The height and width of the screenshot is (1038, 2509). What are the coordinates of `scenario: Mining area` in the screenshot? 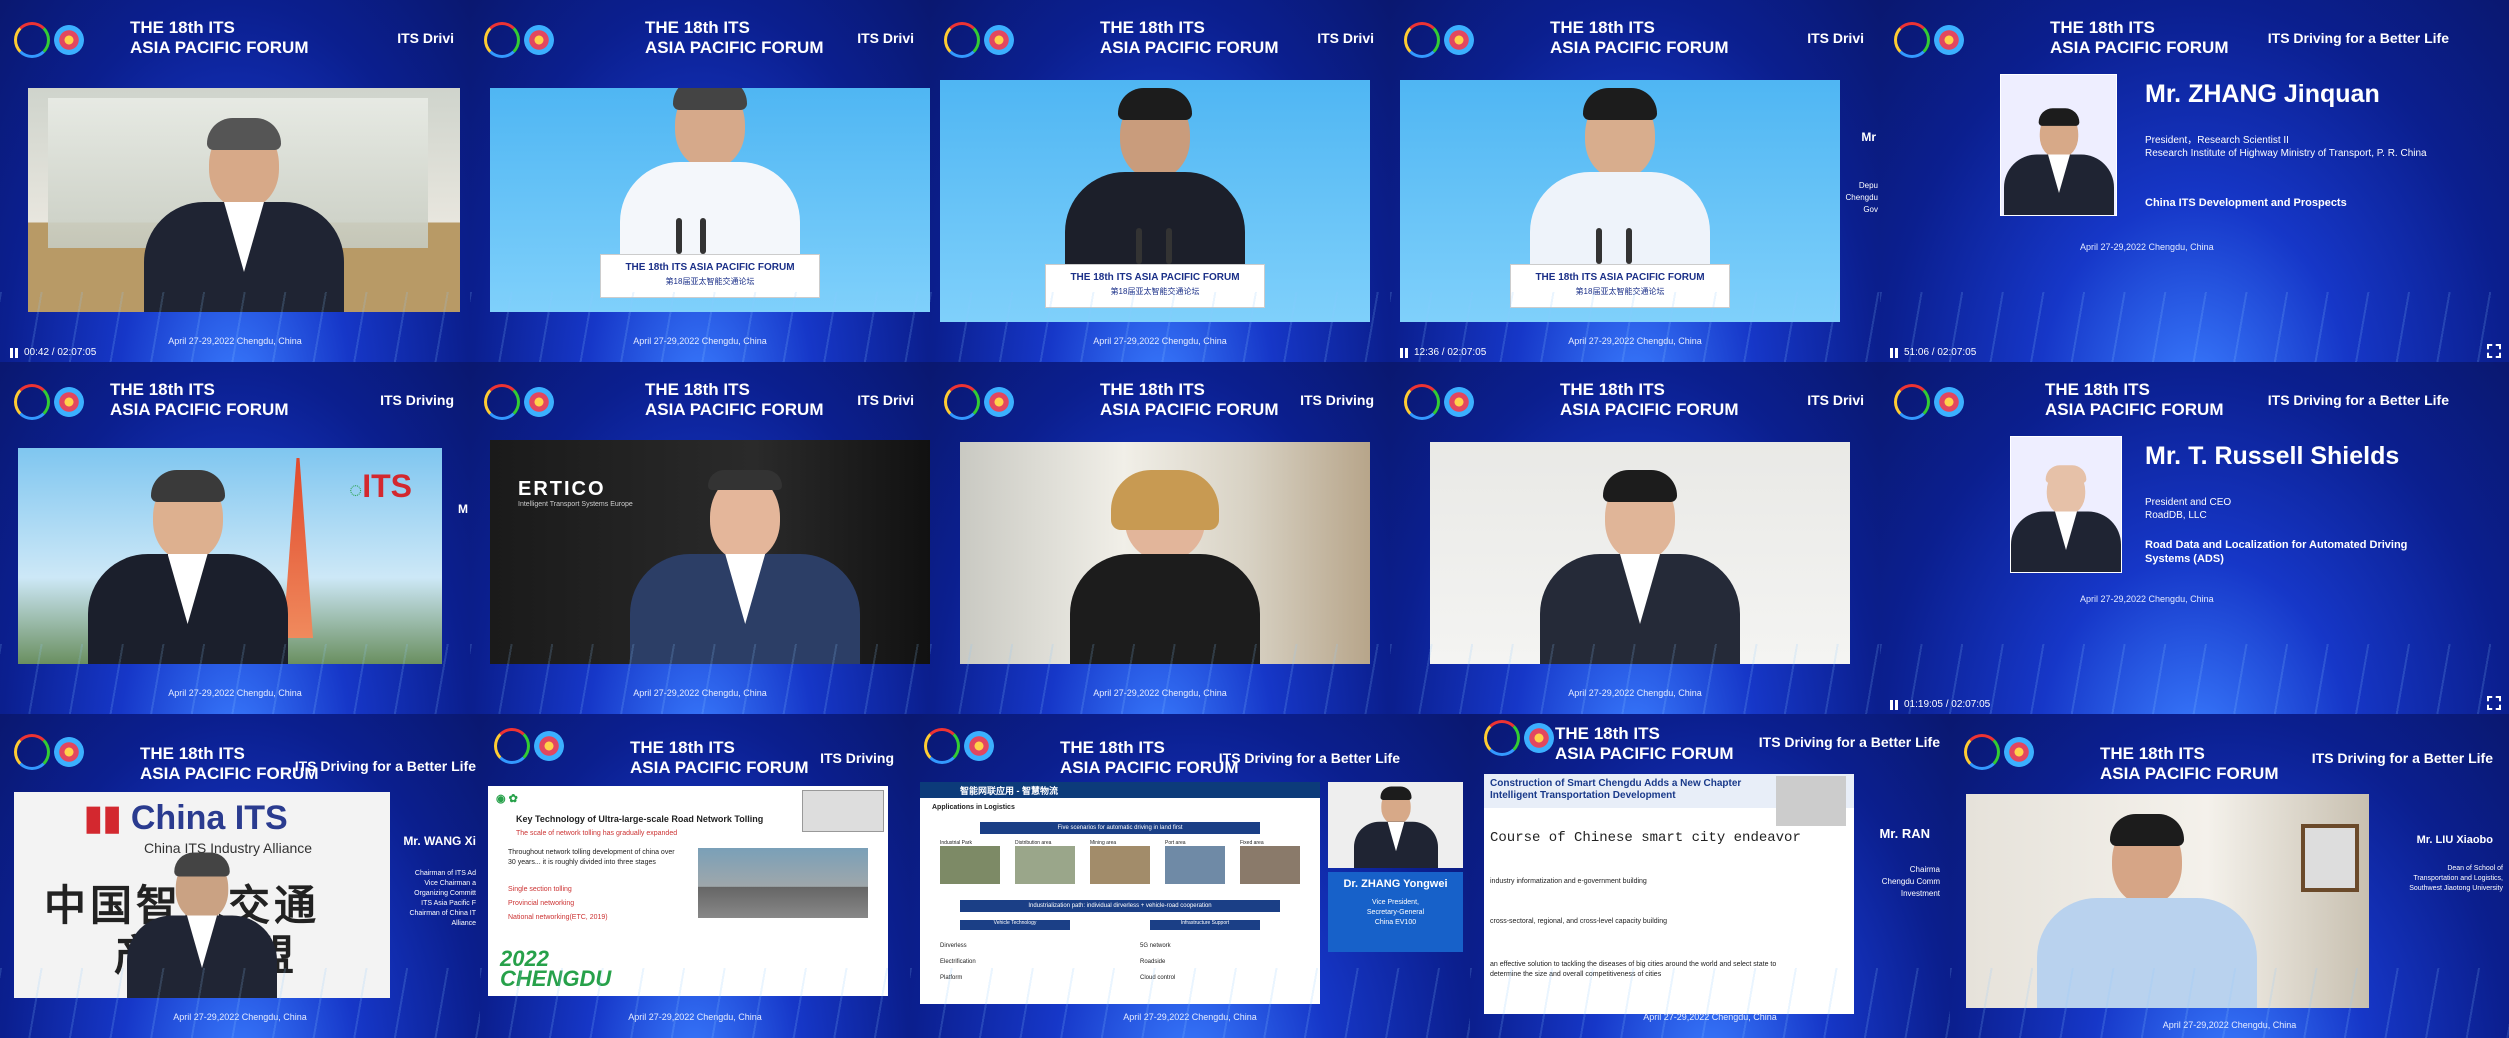 It's located at (1120, 862).